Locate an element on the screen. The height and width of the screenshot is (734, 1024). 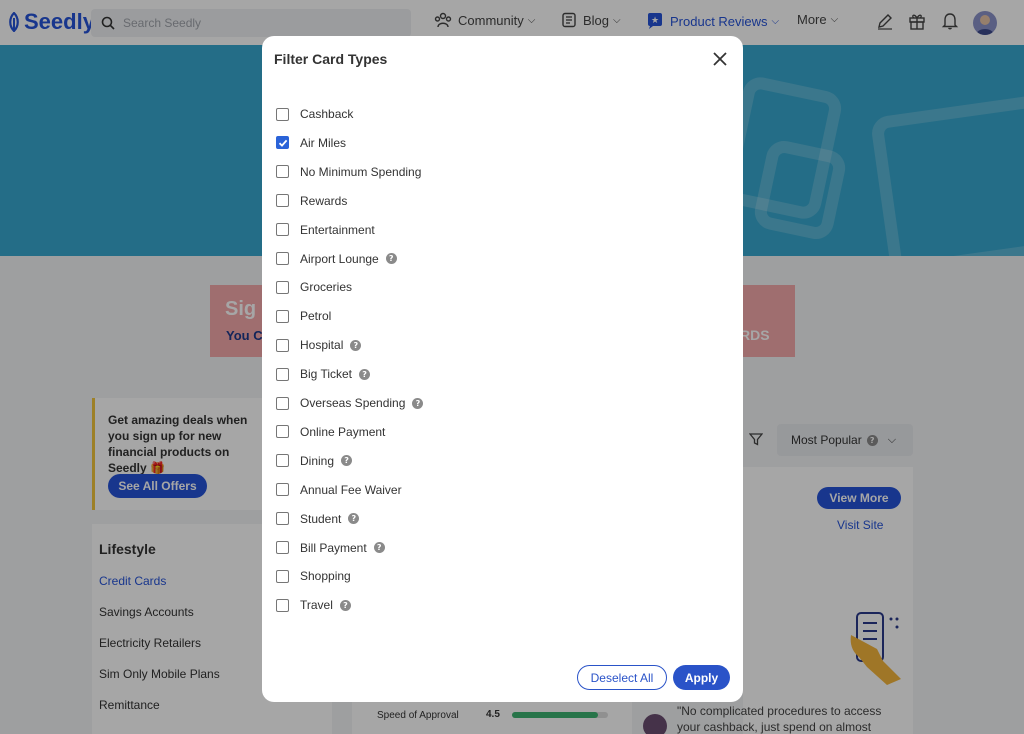
option-label: Big Ticket is located at coordinates (326, 374).